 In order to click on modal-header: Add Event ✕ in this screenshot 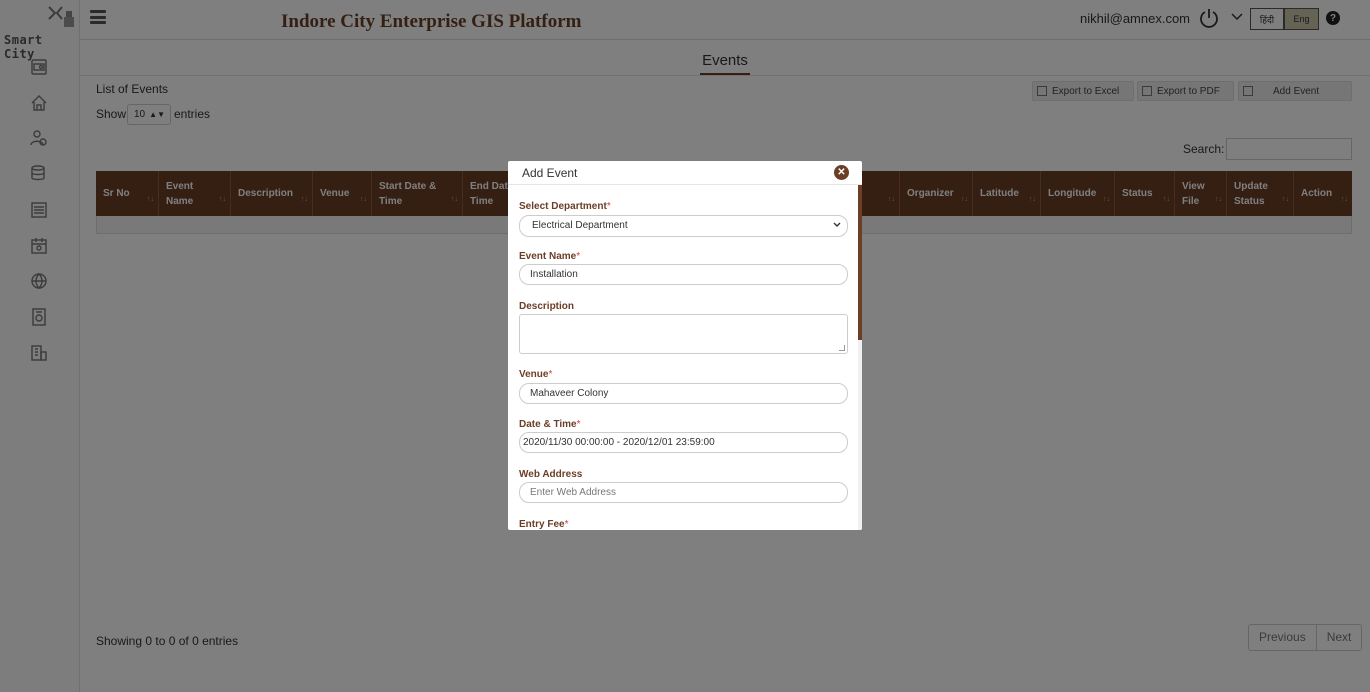, I will do `click(685, 173)`.